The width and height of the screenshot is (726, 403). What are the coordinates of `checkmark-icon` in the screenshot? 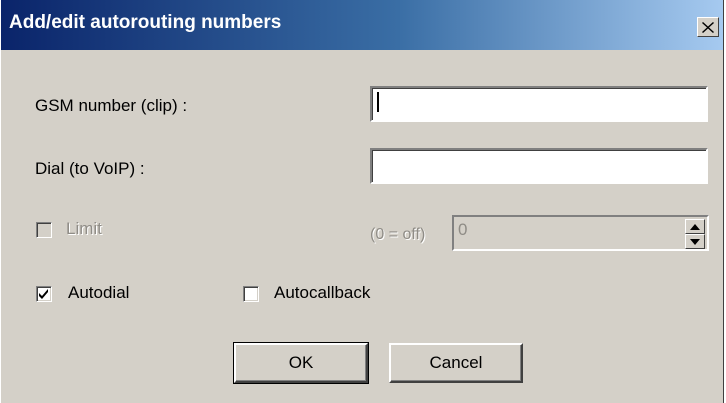 It's located at (43, 294).